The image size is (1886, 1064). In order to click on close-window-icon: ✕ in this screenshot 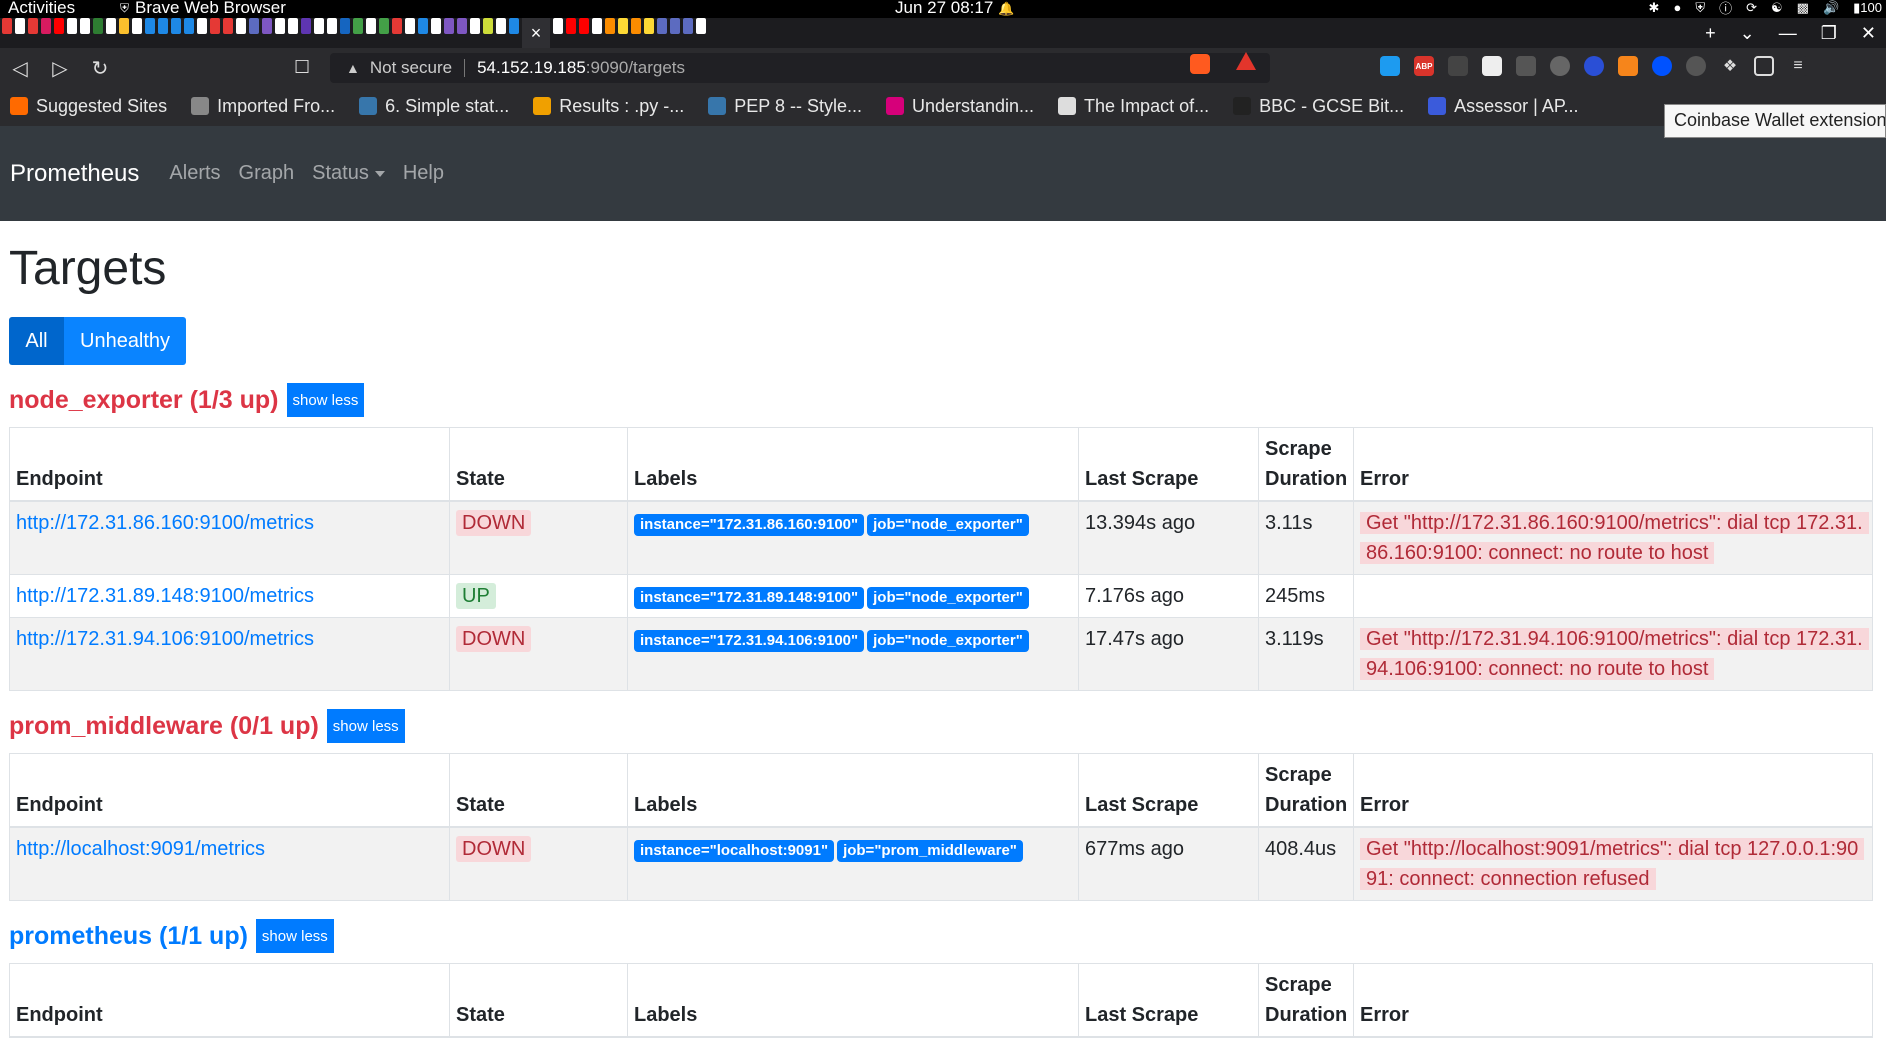, I will do `click(1868, 33)`.